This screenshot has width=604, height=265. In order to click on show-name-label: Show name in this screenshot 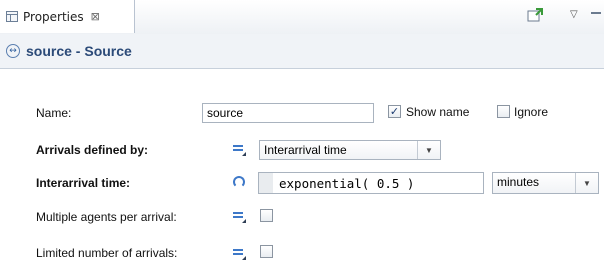, I will do `click(438, 112)`.